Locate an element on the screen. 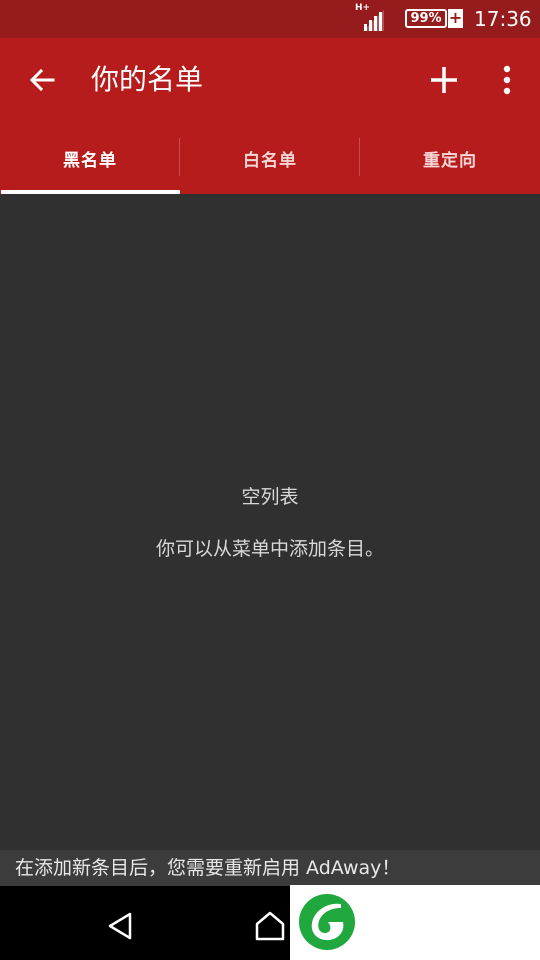  watermark-panel is located at coordinates (415, 922).